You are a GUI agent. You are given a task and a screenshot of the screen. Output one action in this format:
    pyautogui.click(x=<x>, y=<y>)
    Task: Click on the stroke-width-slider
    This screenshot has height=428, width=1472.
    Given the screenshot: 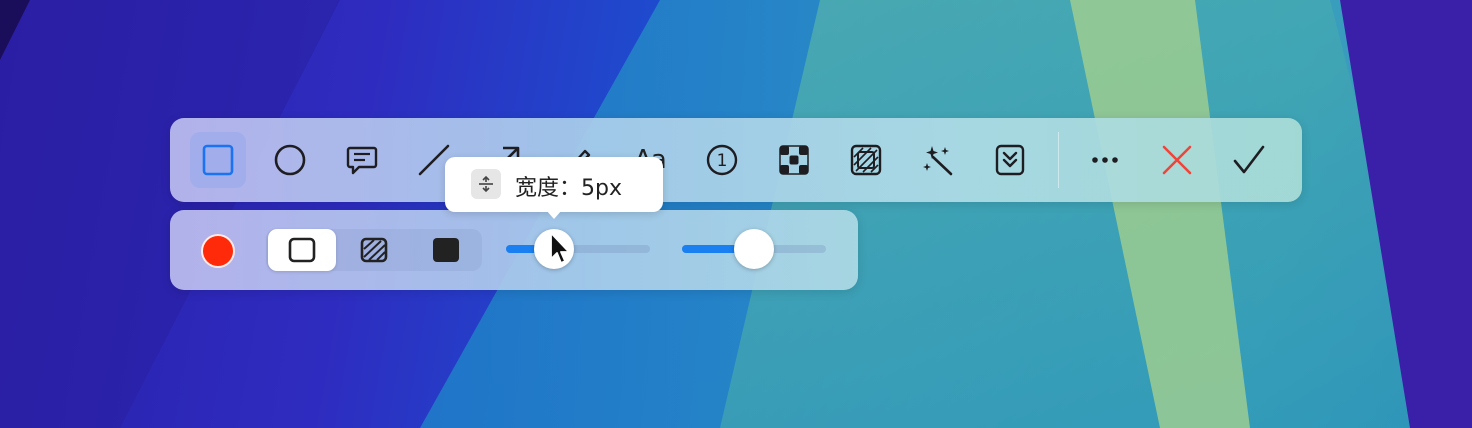 What is the action you would take?
    pyautogui.click(x=578, y=249)
    